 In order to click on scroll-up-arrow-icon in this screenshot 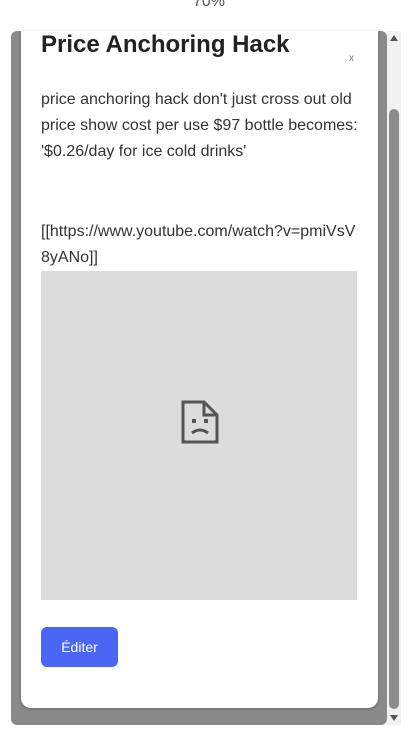, I will do `click(394, 38)`.